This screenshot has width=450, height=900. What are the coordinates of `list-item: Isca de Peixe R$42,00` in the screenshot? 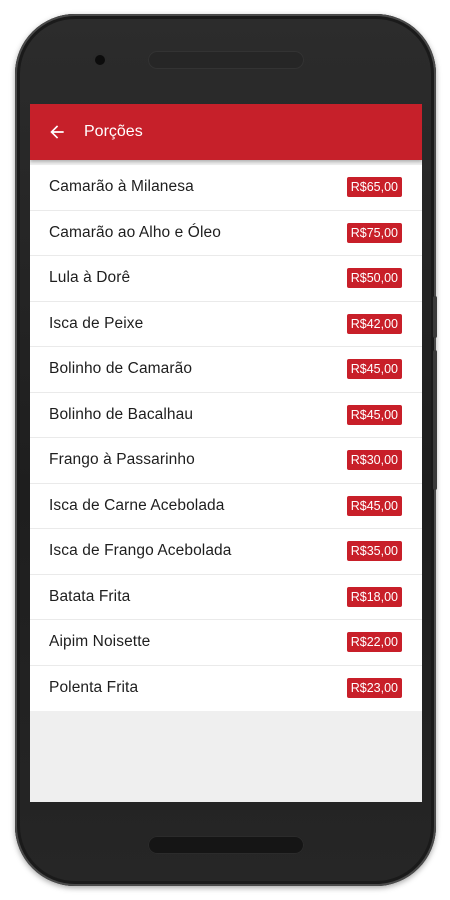 It's located at (226, 324).